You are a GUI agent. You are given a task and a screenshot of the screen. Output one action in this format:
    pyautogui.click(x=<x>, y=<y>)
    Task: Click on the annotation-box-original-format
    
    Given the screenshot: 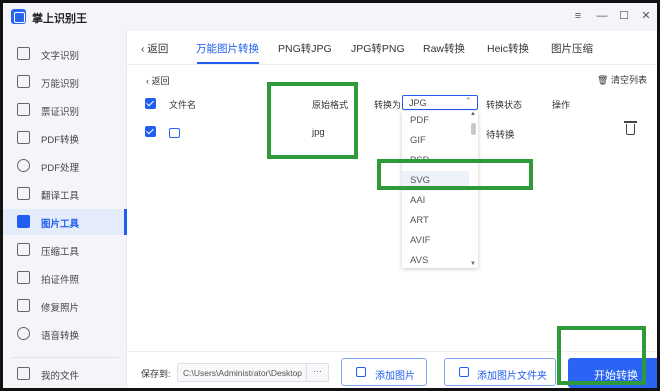 What is the action you would take?
    pyautogui.click(x=312, y=120)
    